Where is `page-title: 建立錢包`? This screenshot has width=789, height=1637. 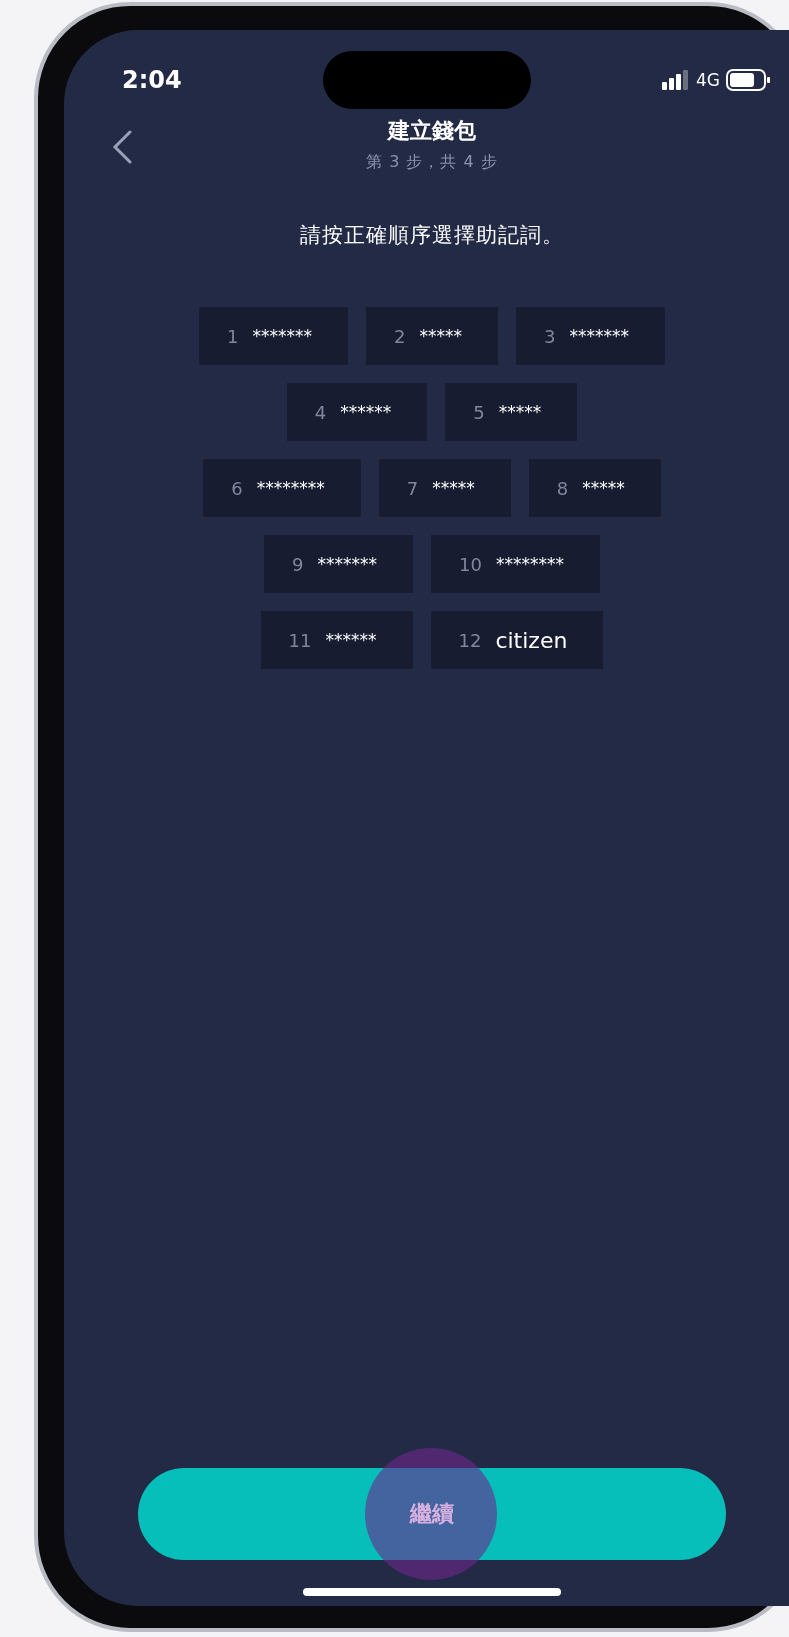 page-title: 建立錢包 is located at coordinates (432, 131).